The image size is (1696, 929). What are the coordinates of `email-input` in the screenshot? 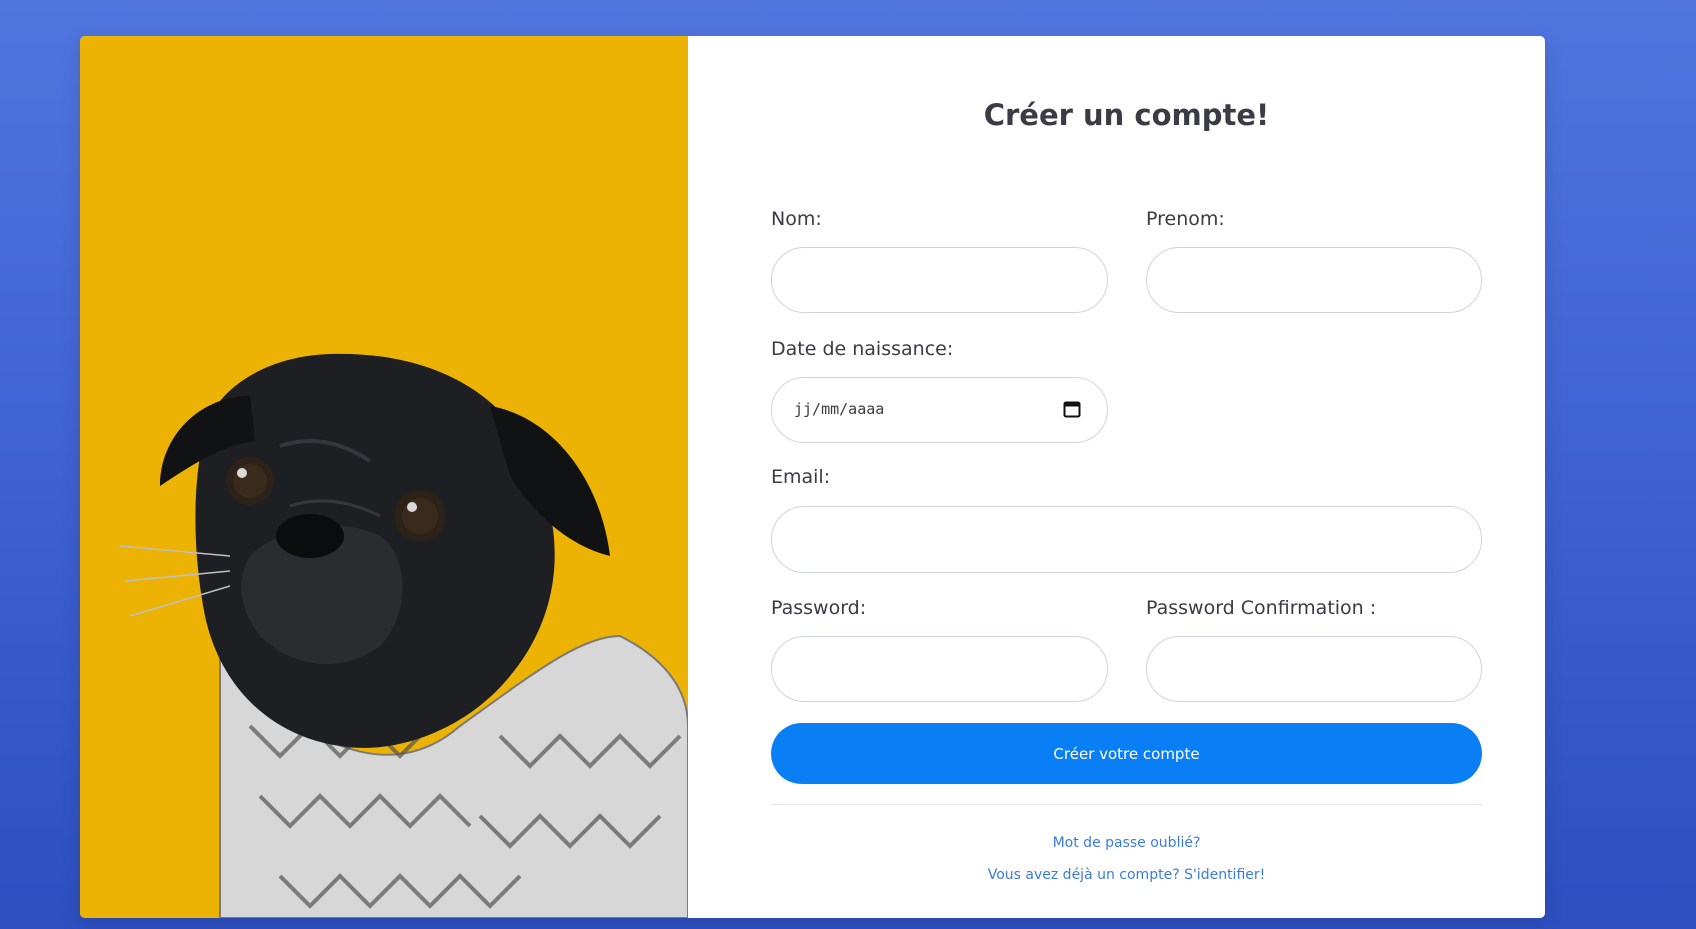 It's located at (1126, 539).